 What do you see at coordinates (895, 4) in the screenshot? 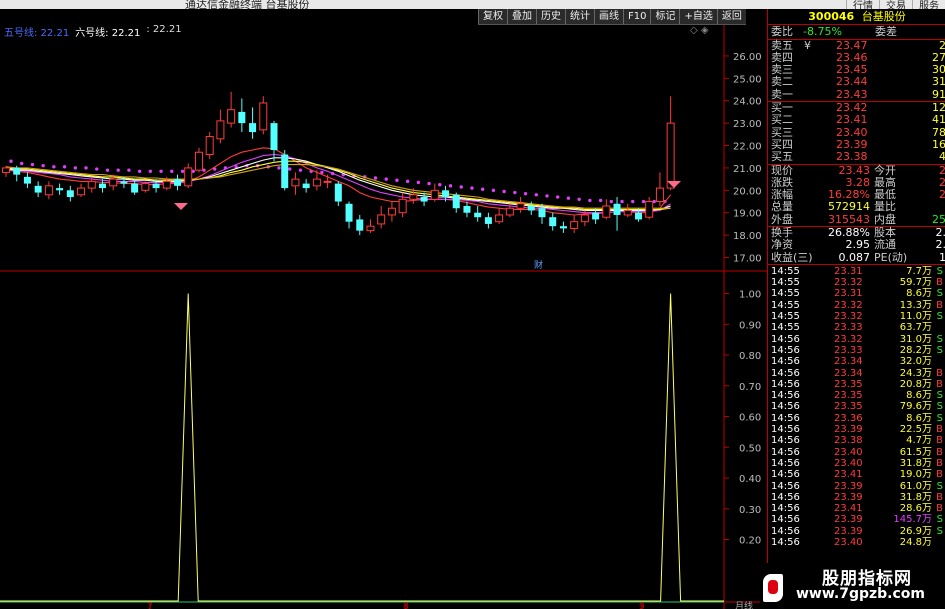
I see `menu-trade: 交易` at bounding box center [895, 4].